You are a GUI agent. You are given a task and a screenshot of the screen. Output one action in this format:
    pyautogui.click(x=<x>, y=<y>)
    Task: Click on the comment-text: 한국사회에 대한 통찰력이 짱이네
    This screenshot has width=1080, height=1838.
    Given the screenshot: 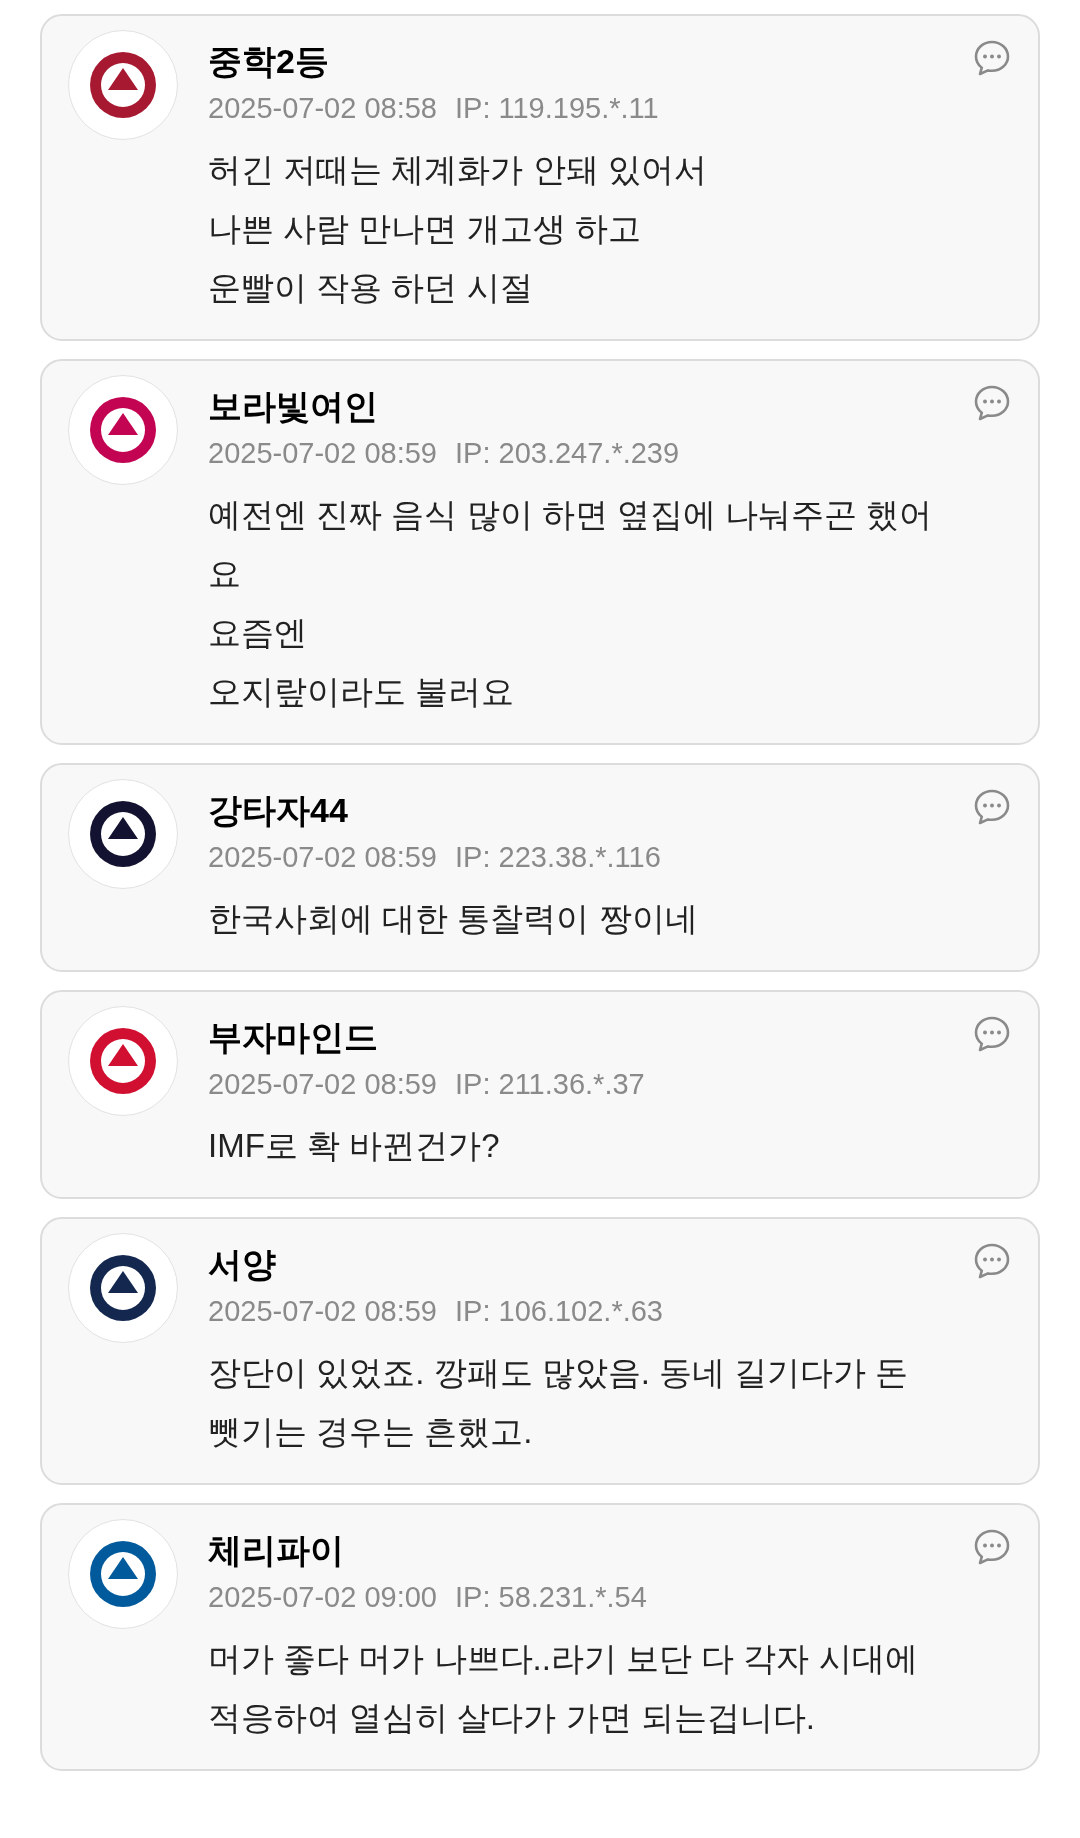 What is the action you would take?
    pyautogui.click(x=453, y=919)
    